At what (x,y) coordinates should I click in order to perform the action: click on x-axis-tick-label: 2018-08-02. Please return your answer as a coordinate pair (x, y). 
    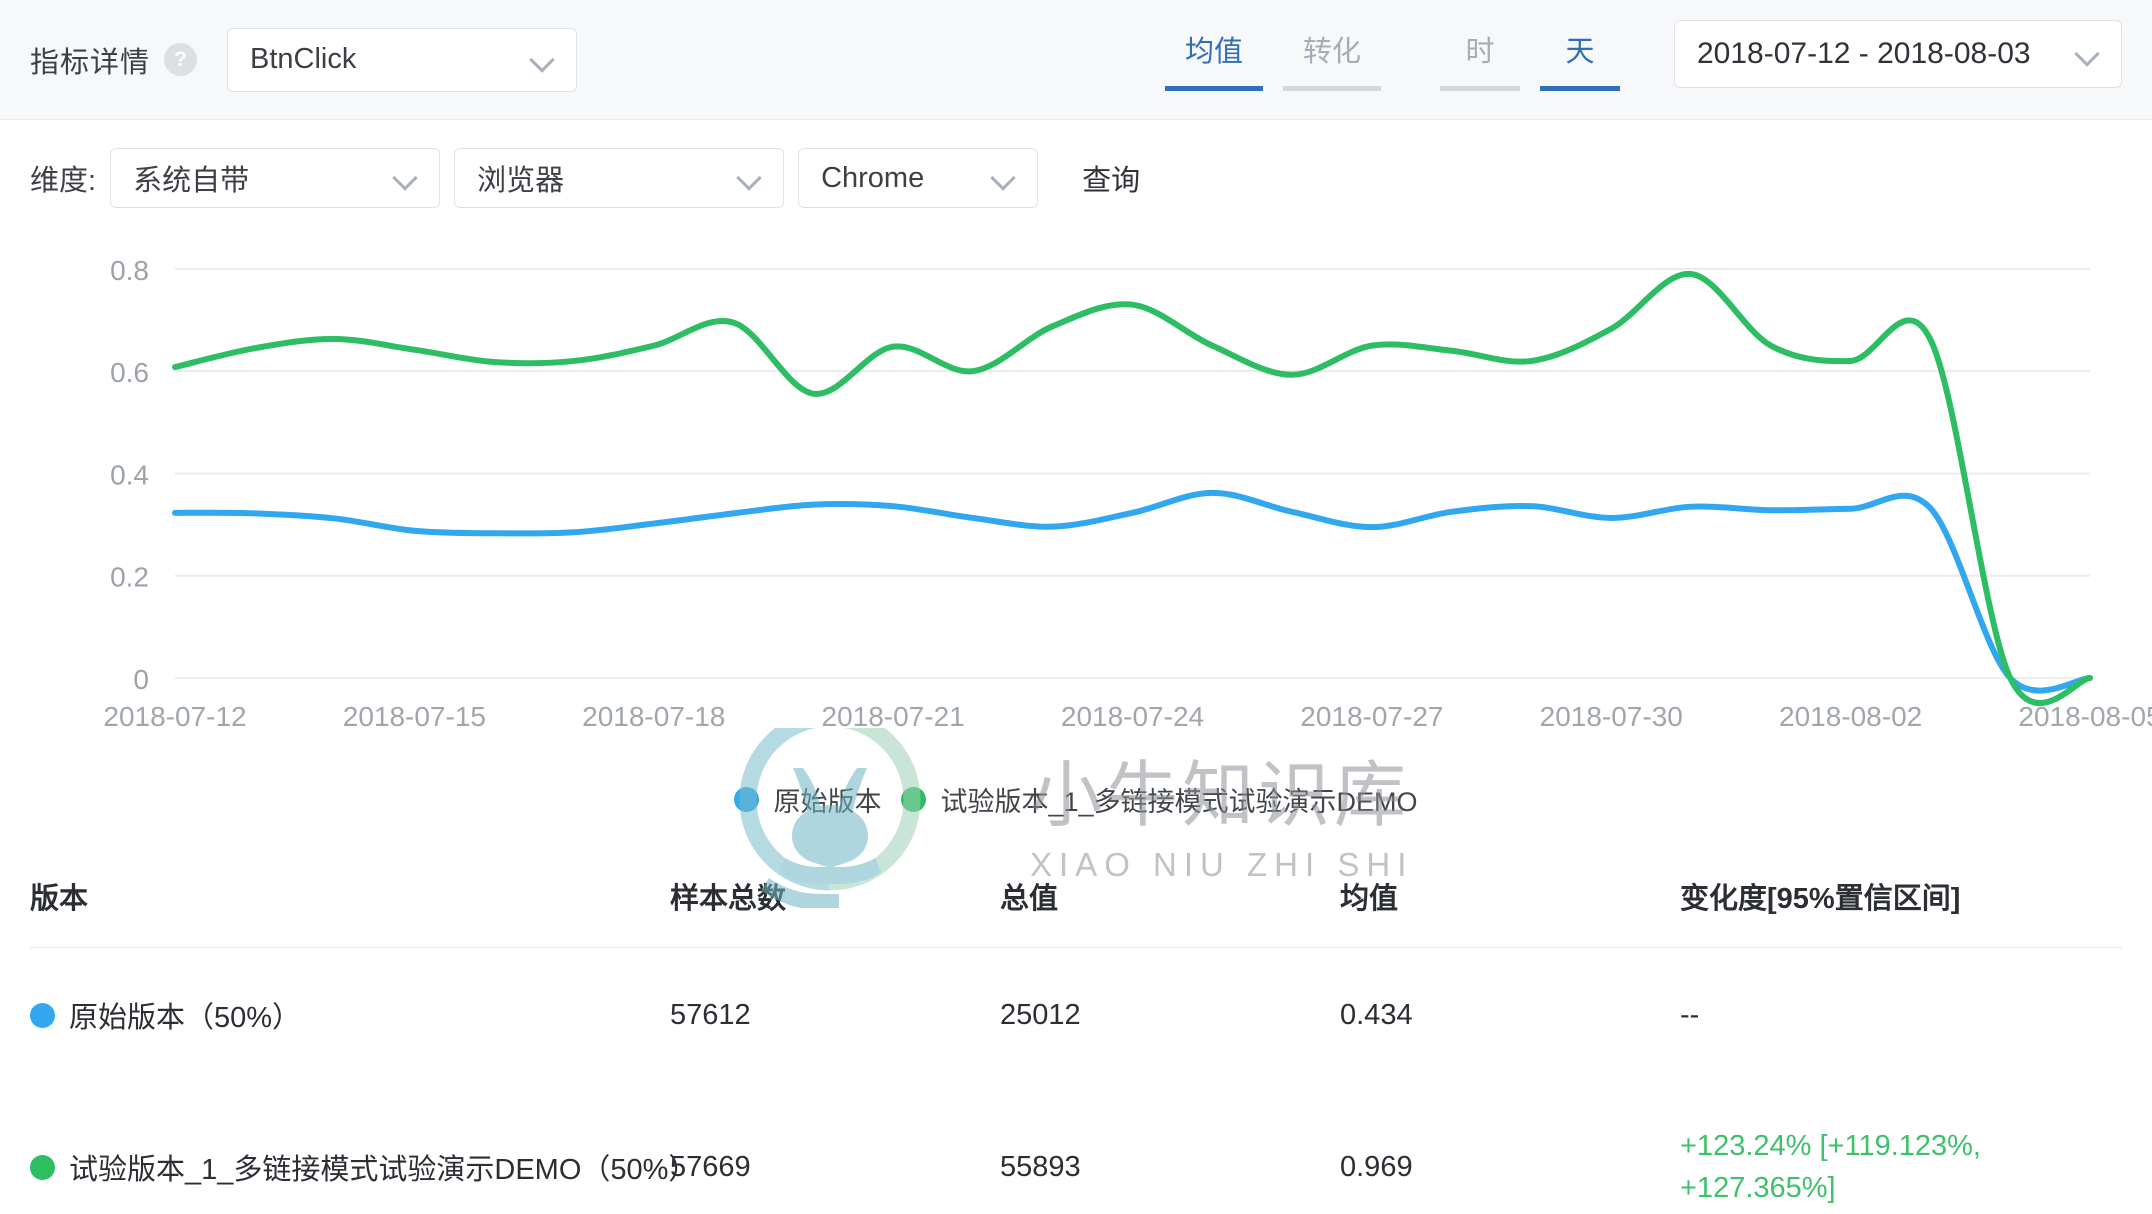
    Looking at the image, I should click on (1850, 716).